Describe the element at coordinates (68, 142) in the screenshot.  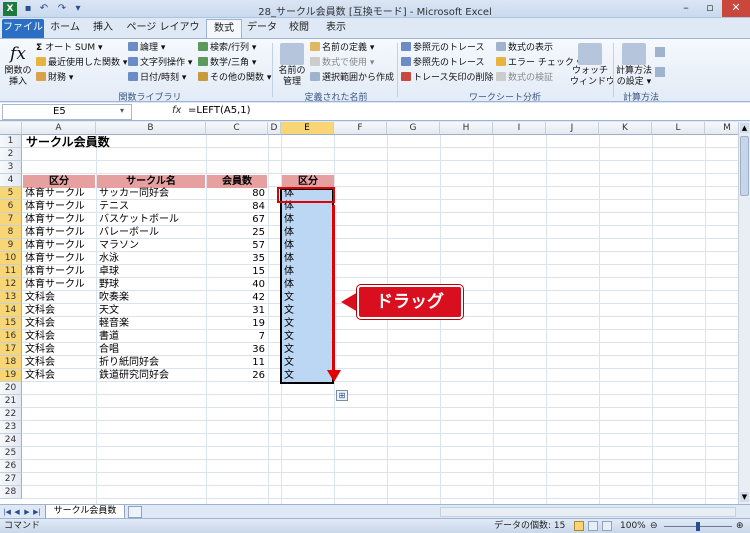
I see `sheet-title: サークル会員数` at that location.